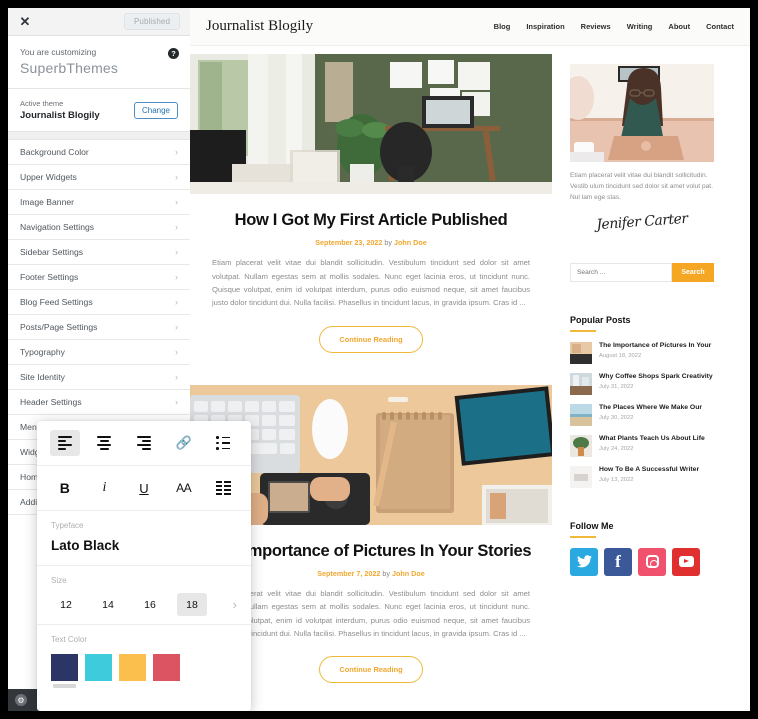 The height and width of the screenshot is (719, 758). I want to click on align-left-icon, so click(64, 443).